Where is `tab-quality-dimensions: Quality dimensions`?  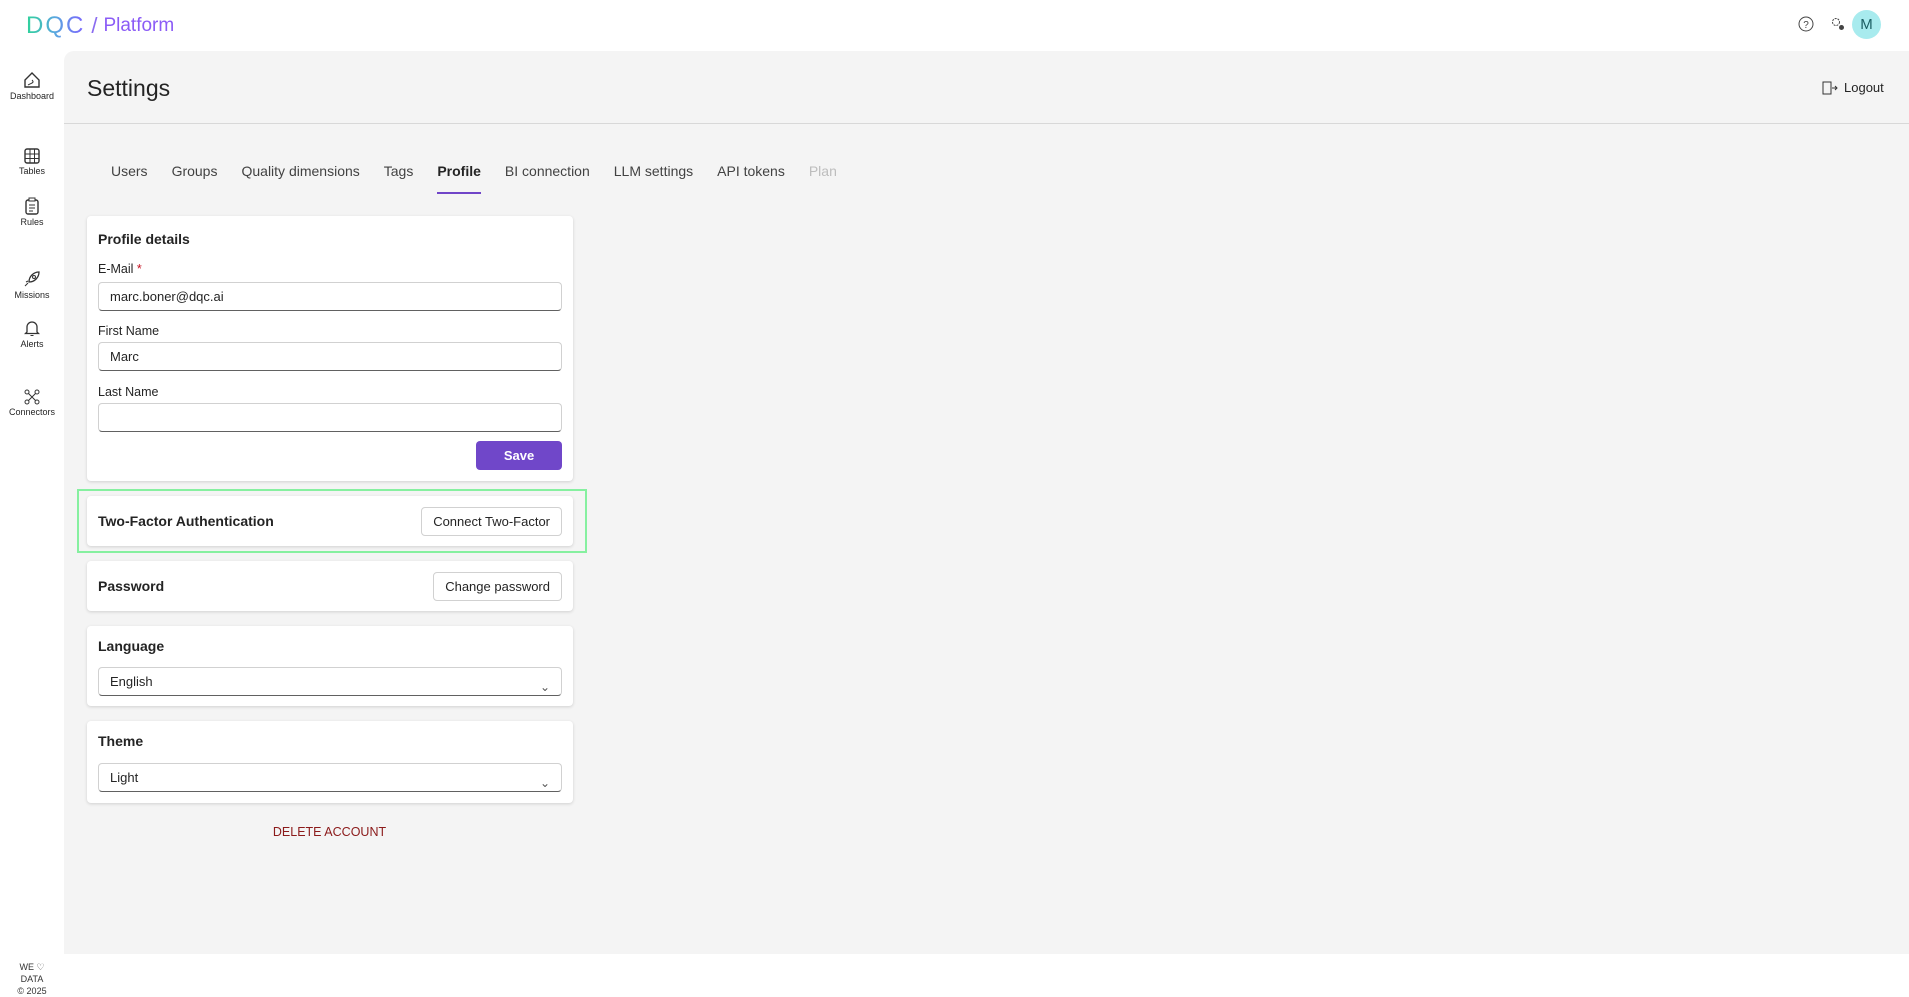
tab-quality-dimensions: Quality dimensions is located at coordinates (300, 177).